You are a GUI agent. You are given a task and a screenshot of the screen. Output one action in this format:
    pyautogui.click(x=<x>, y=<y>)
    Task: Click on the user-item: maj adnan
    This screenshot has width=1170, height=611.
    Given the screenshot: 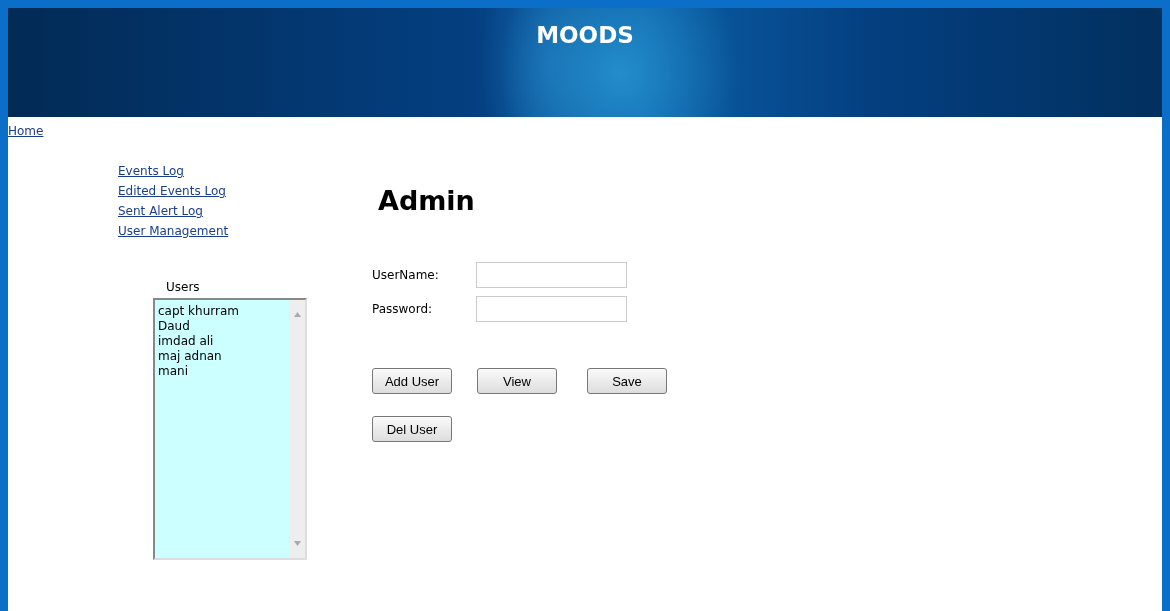 What is the action you would take?
    pyautogui.click(x=190, y=356)
    